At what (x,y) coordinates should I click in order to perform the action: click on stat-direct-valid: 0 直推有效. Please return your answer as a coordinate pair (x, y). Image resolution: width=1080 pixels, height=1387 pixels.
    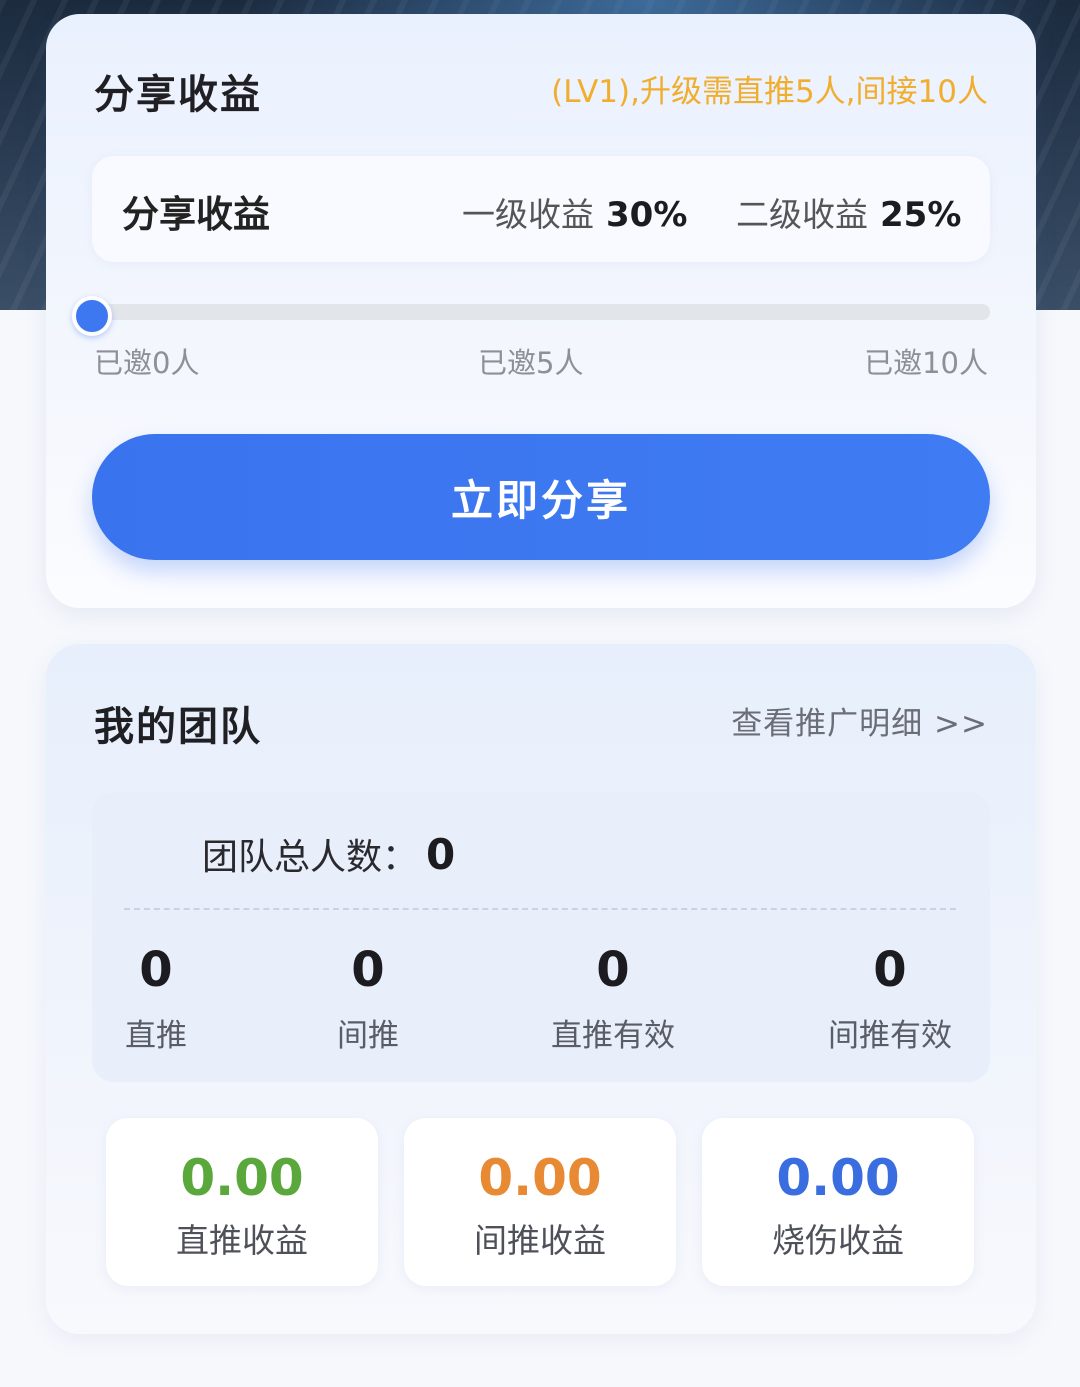
    Looking at the image, I should click on (613, 998).